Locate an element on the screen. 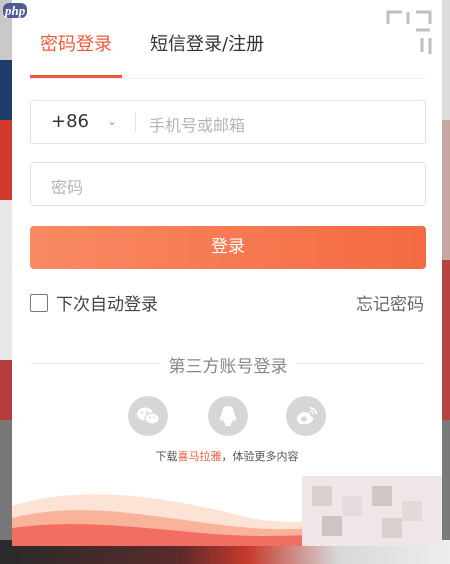  phone-field: +86 ⌄ 手机号或邮箱 is located at coordinates (228, 122).